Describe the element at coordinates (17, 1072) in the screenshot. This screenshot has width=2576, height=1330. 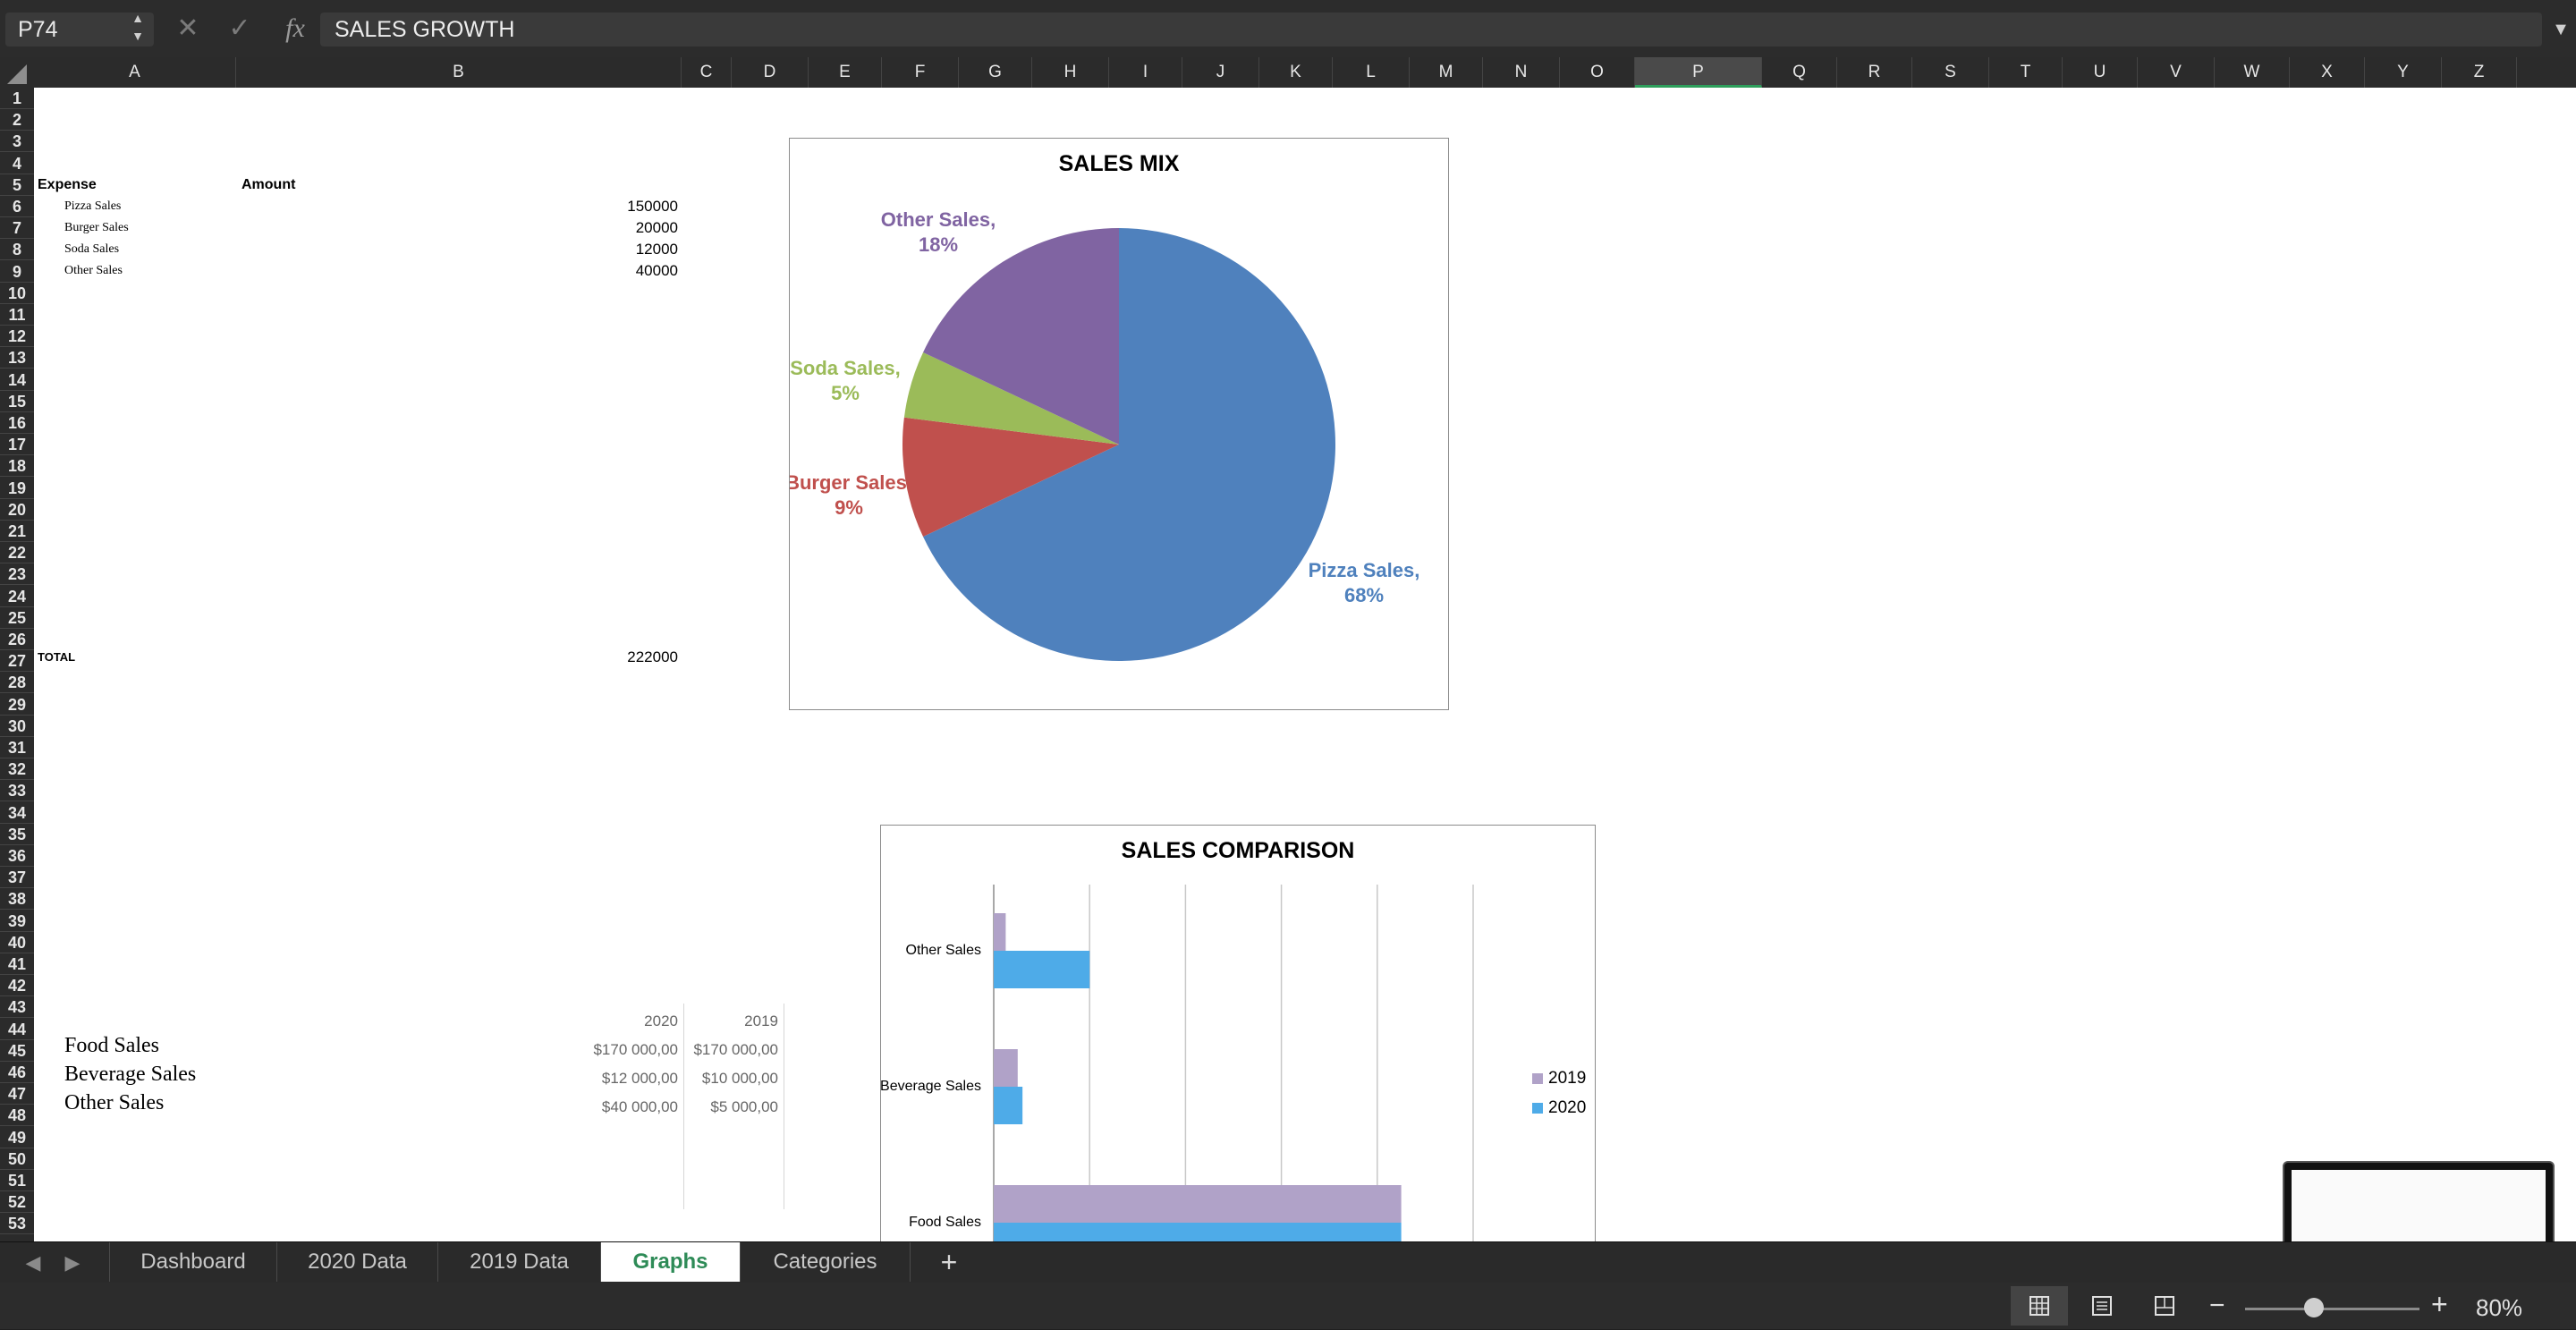
I see `row-header-46: 46` at that location.